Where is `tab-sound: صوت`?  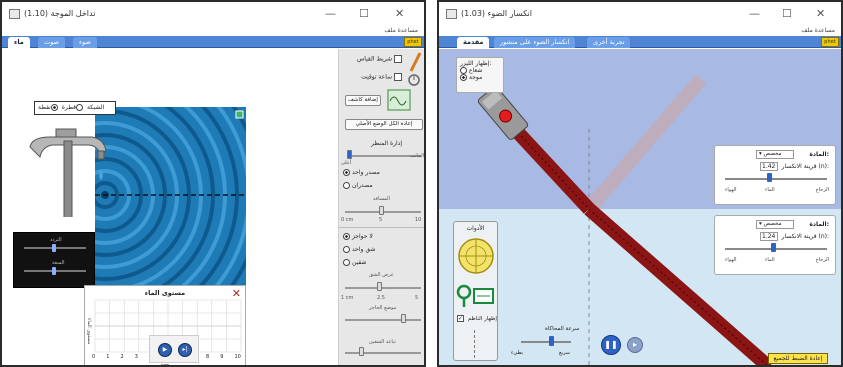 tab-sound: صوت is located at coordinates (51, 42).